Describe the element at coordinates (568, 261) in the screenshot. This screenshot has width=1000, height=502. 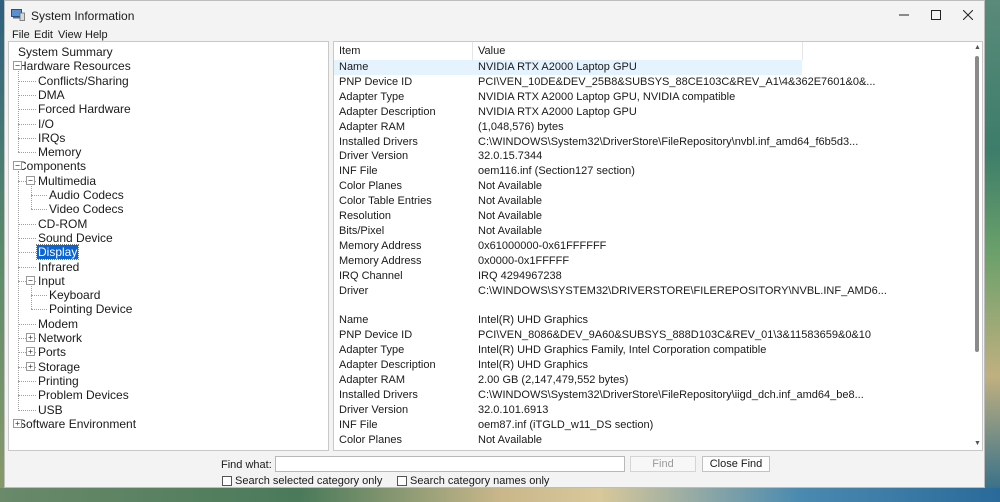
I see `detail-row: Memory Address 0x0000-0x1FFFFF` at that location.